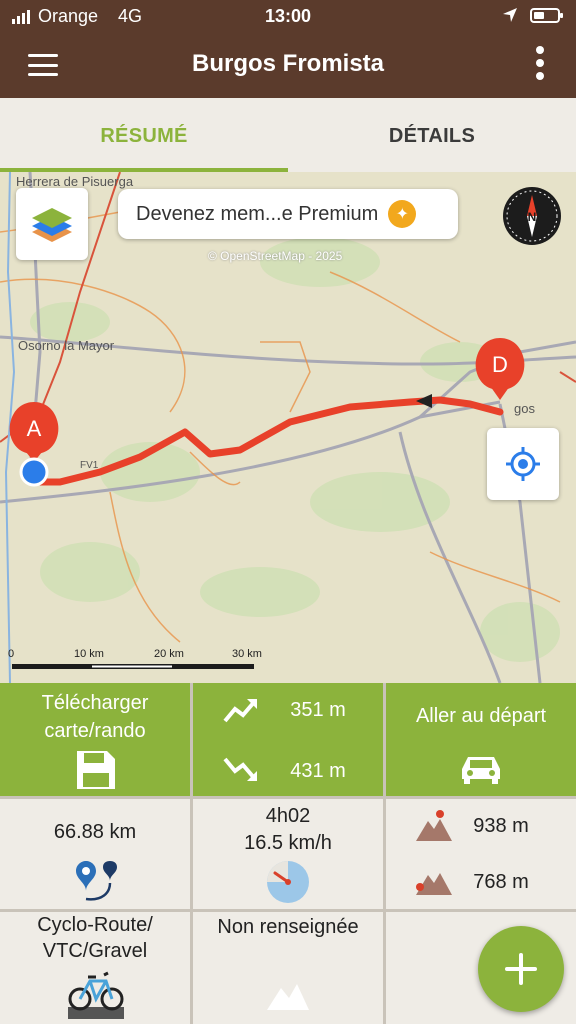  I want to click on tab-bar: RÉSUMÉ DÉTAILS, so click(288, 135).